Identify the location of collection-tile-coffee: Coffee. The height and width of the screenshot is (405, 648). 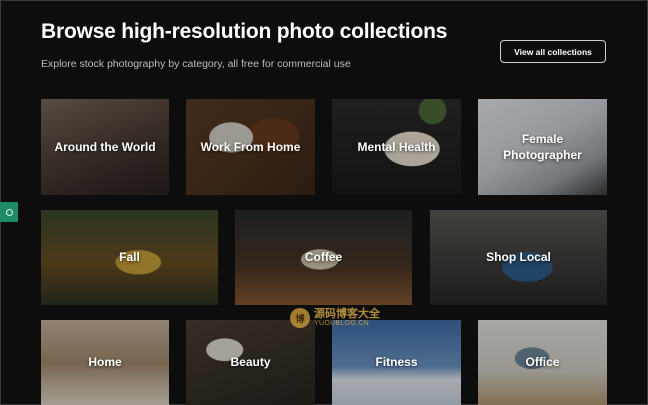
(323, 257).